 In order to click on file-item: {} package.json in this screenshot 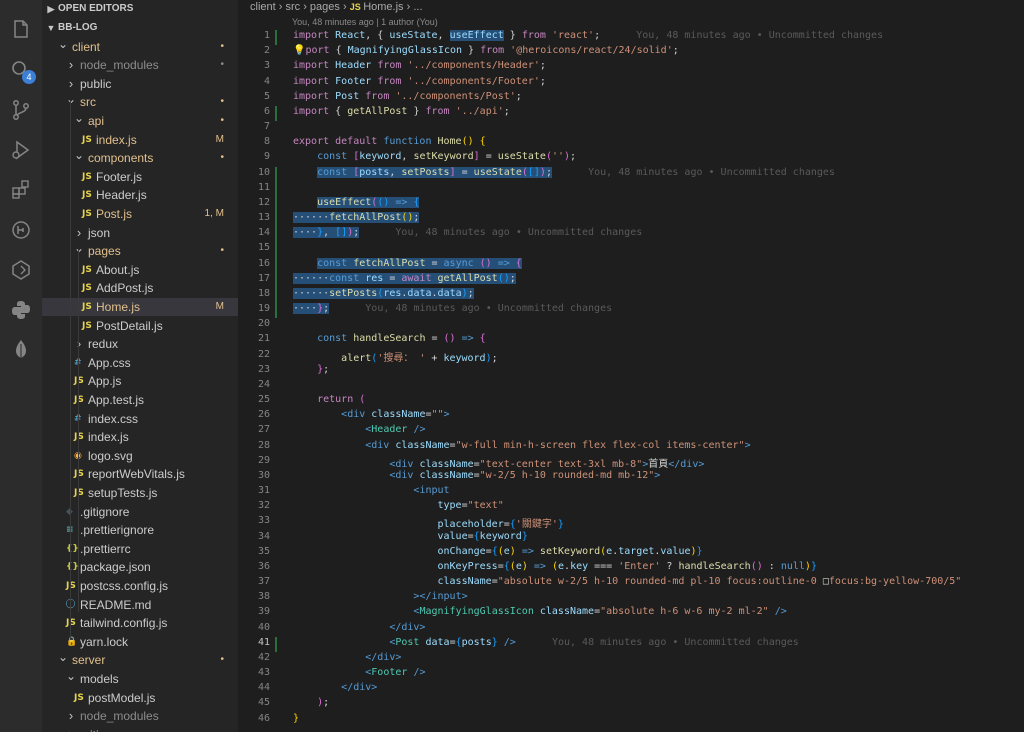, I will do `click(140, 567)`.